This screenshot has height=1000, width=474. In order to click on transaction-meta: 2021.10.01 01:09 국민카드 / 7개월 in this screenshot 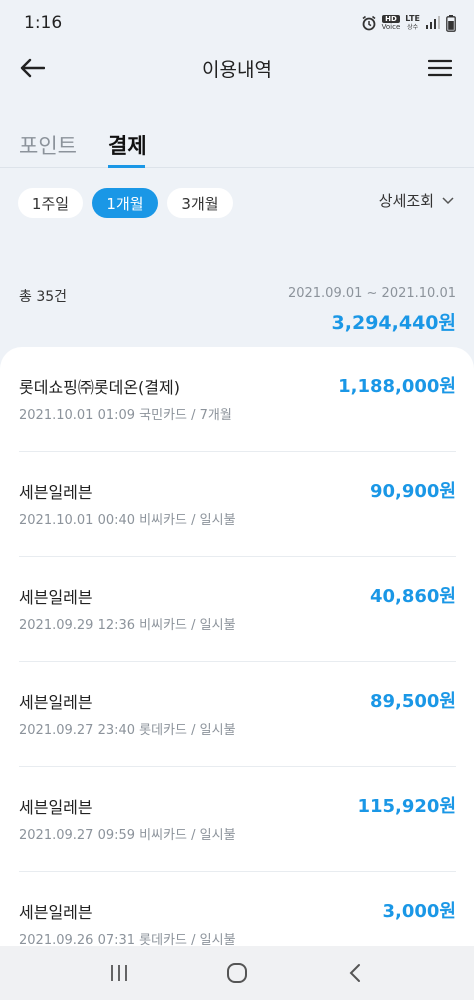, I will do `click(125, 415)`.